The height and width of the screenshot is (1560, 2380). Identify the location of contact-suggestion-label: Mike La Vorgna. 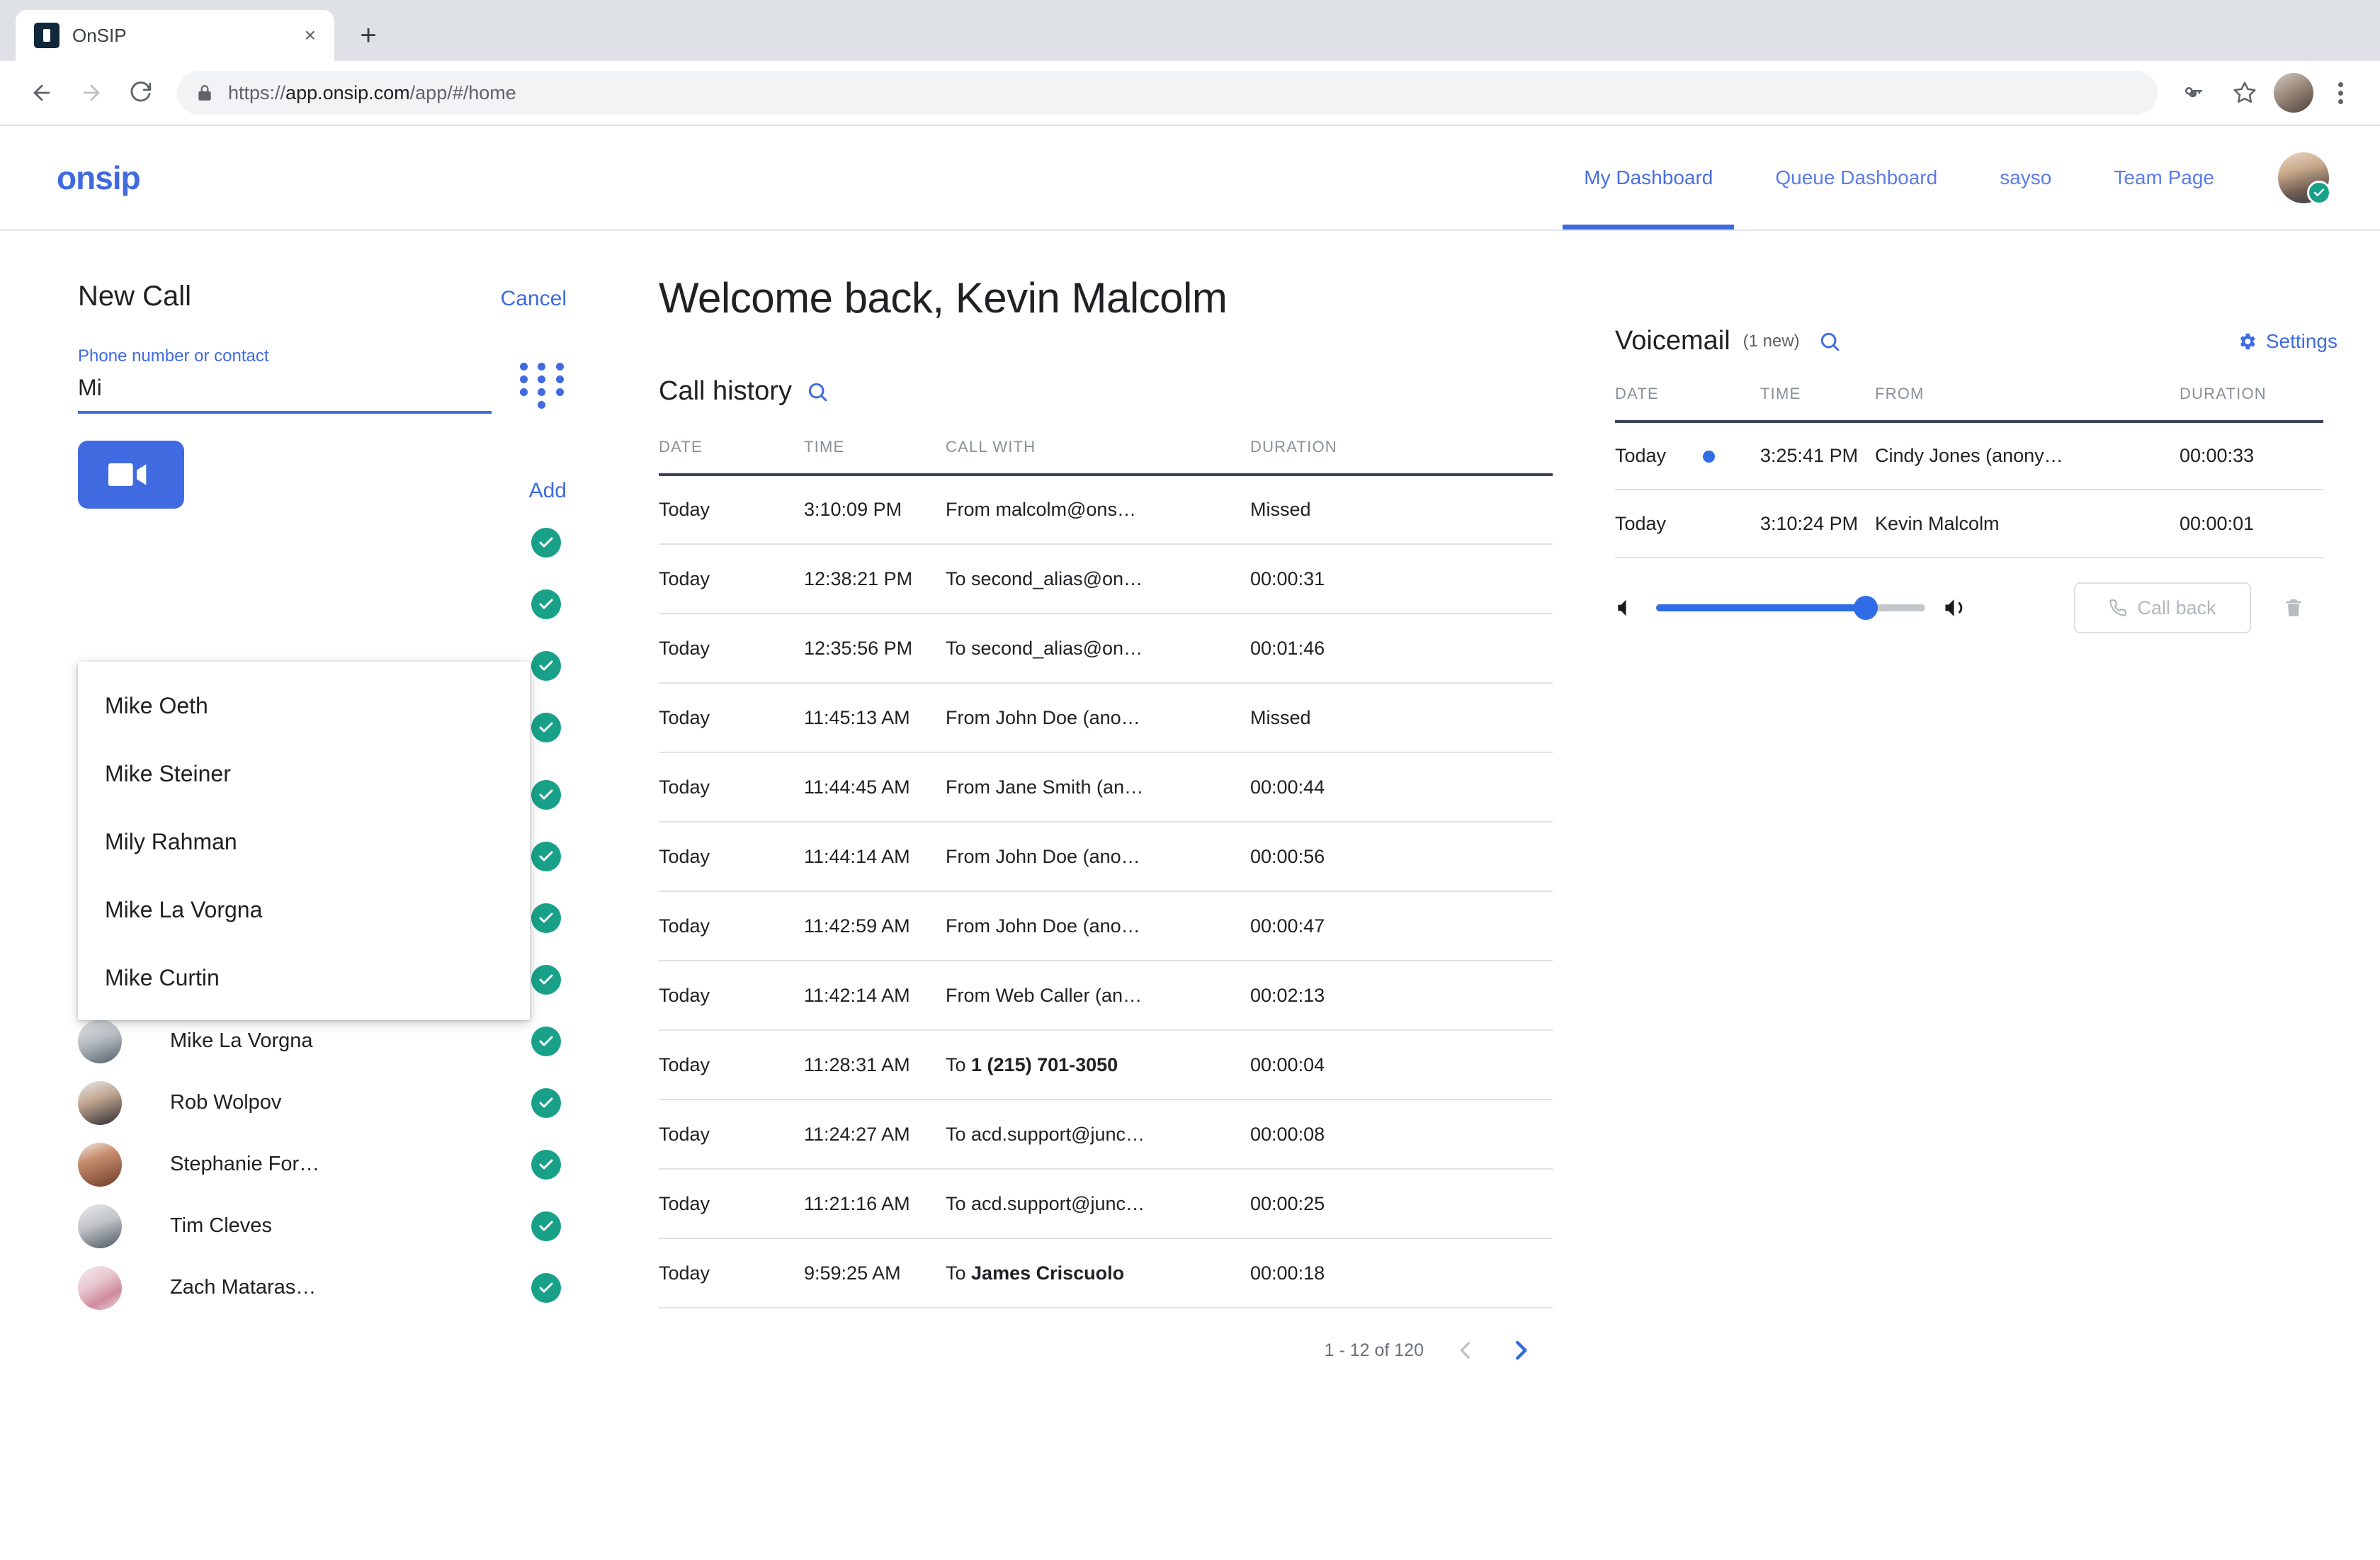
(184, 909).